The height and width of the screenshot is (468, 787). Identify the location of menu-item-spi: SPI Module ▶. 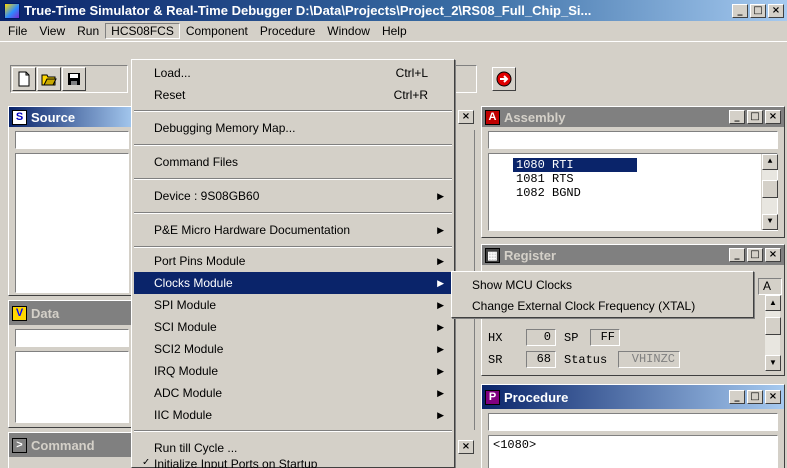
(293, 305).